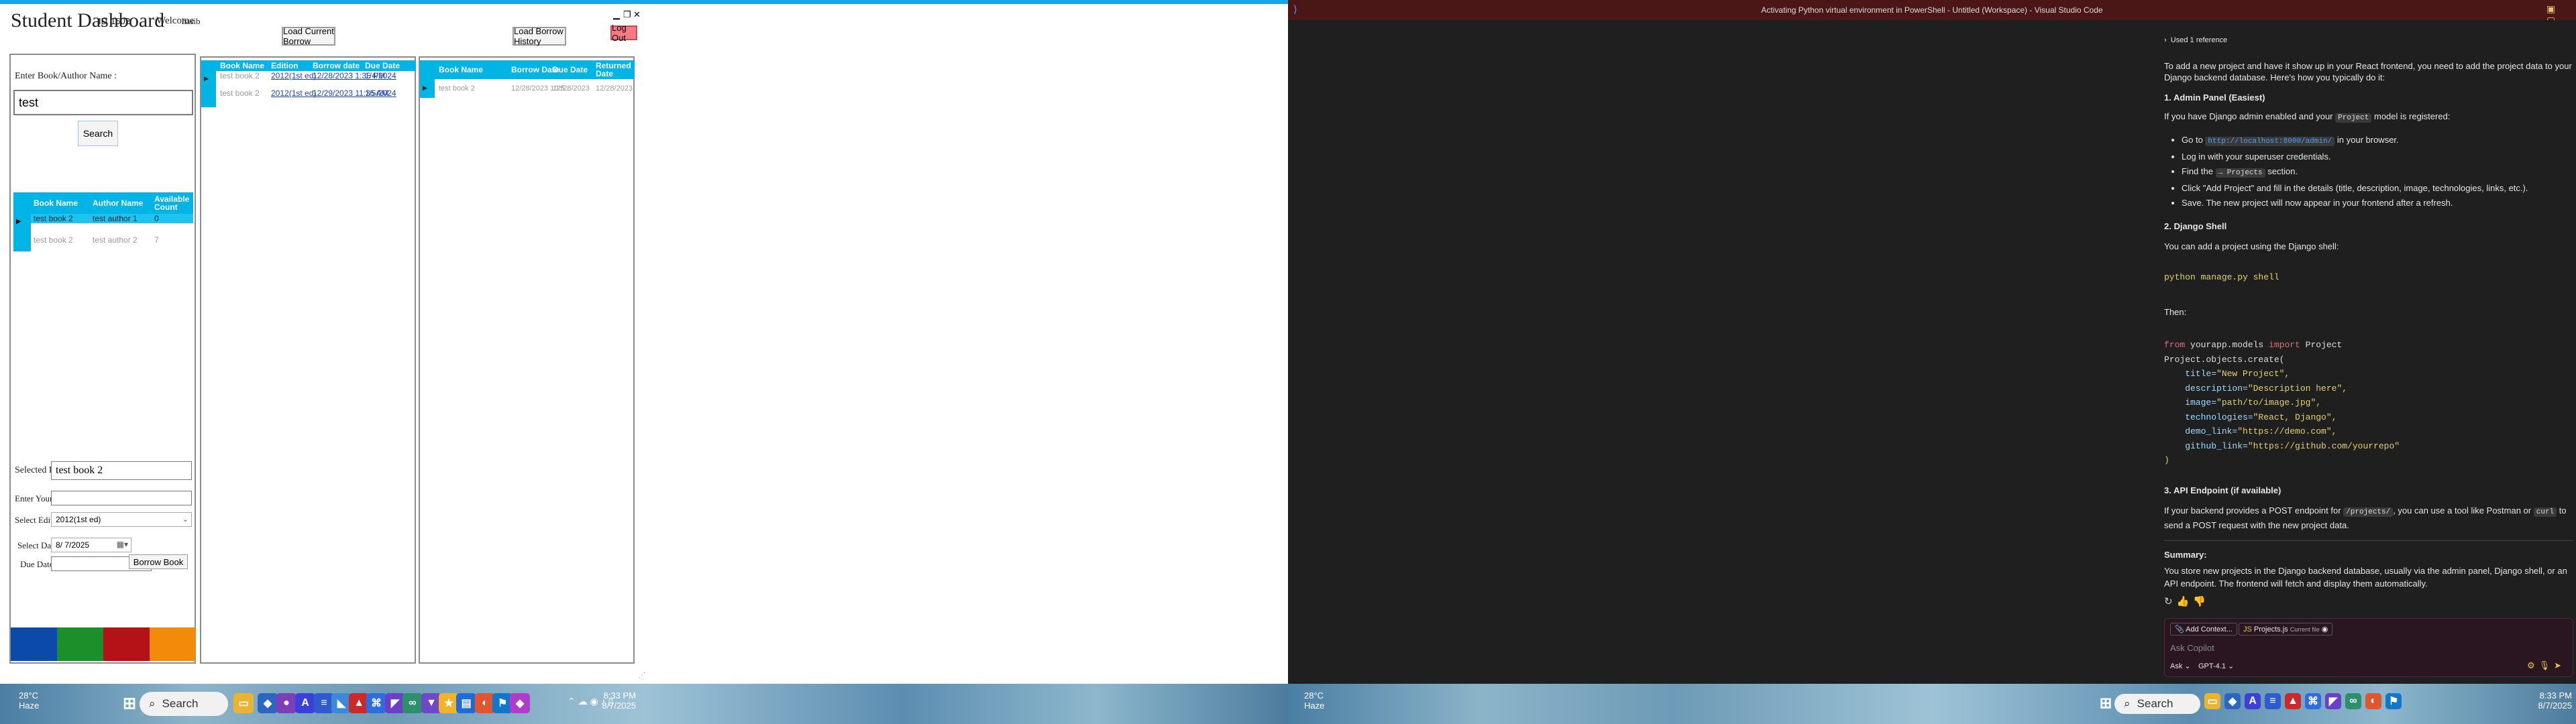 The width and height of the screenshot is (2576, 724). I want to click on code-token: "React, Django",, so click(2295, 417).